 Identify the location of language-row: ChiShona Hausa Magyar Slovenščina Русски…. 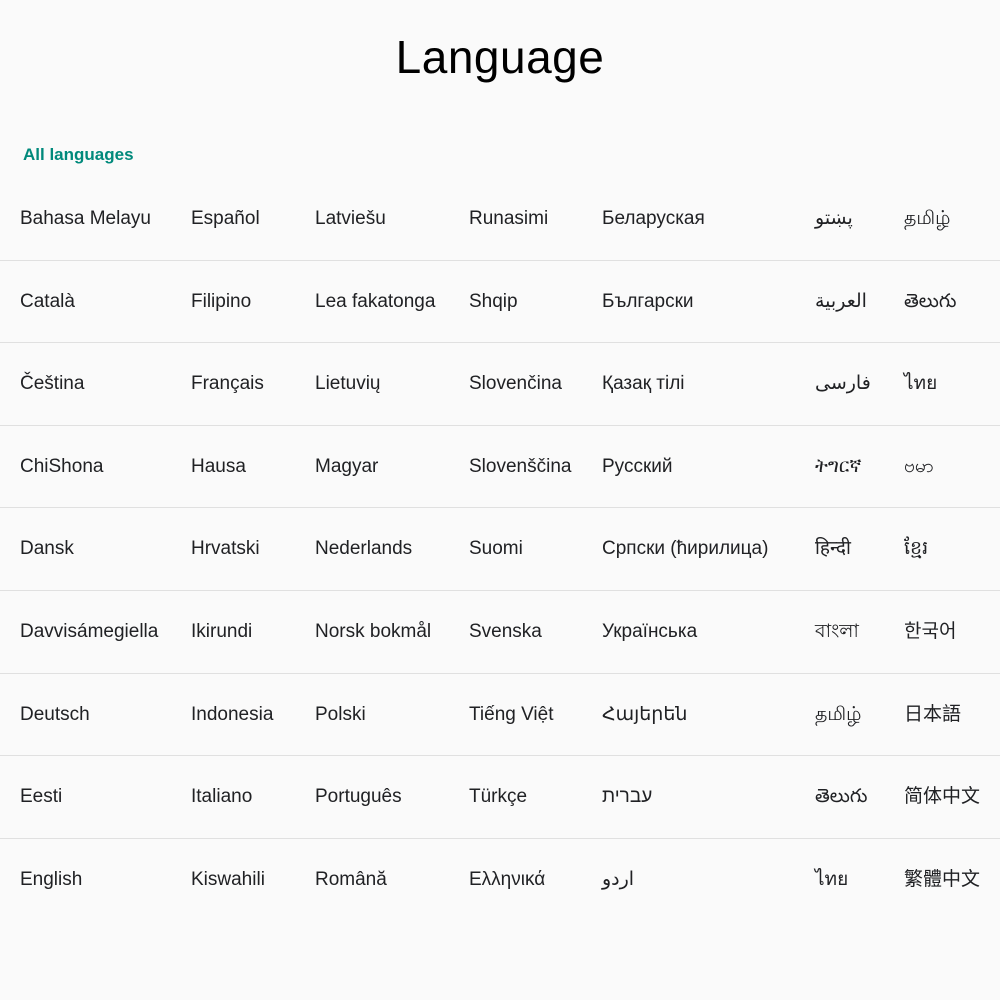
(500, 467).